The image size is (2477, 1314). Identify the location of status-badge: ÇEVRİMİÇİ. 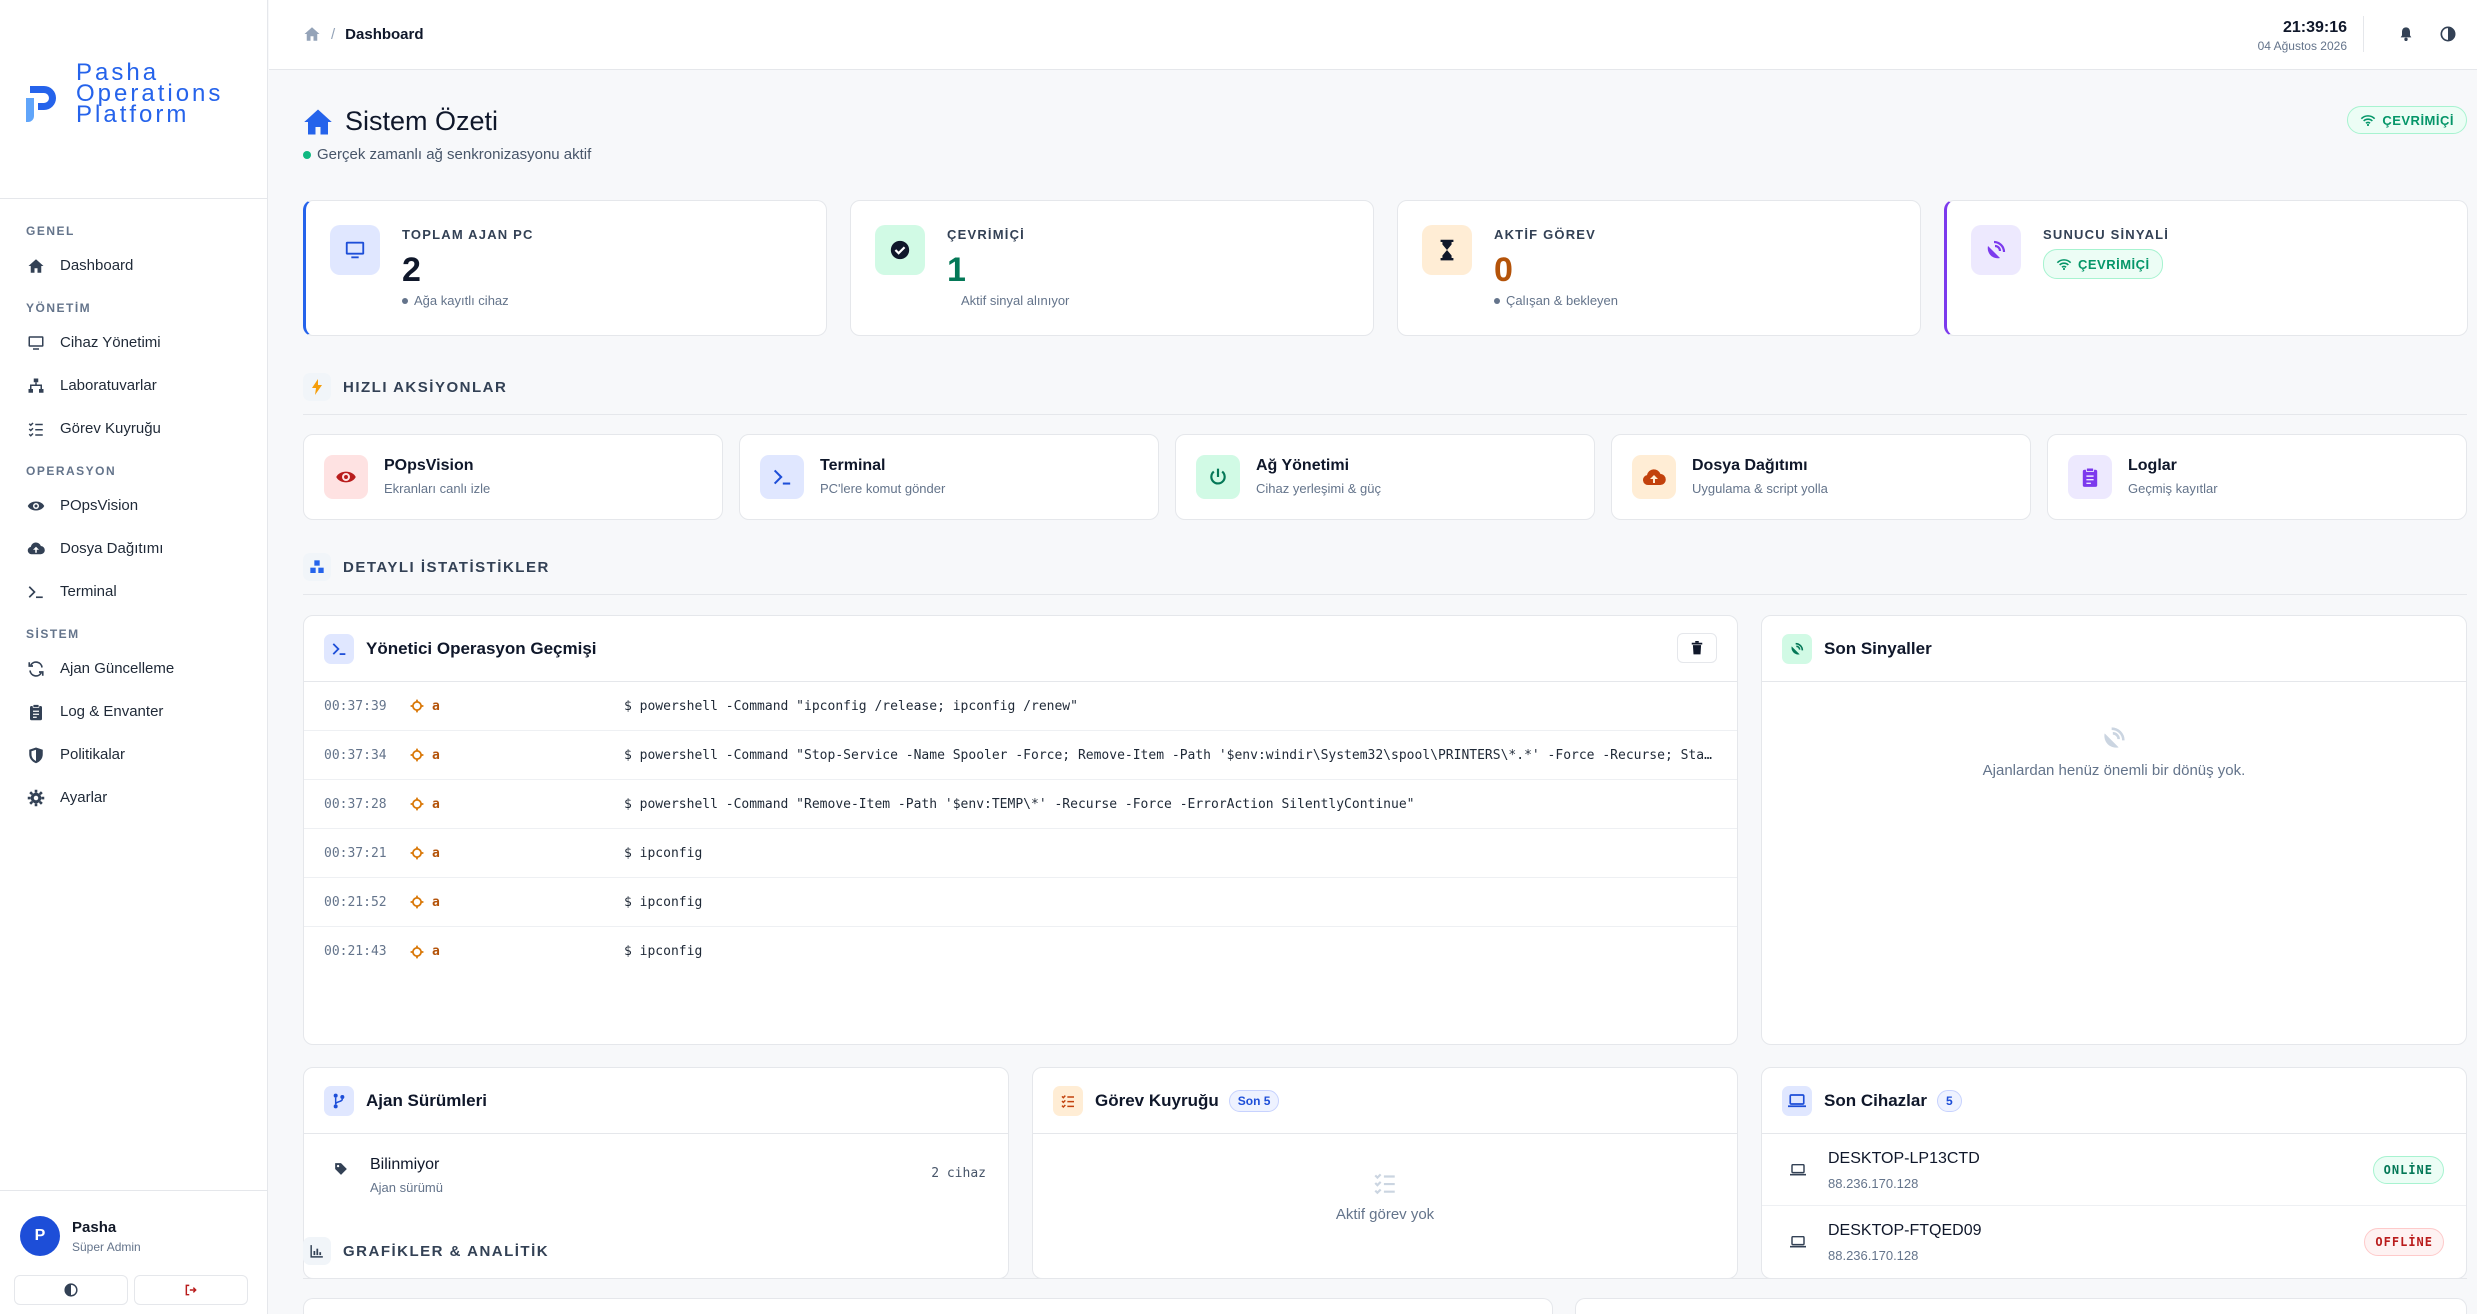
(2407, 120).